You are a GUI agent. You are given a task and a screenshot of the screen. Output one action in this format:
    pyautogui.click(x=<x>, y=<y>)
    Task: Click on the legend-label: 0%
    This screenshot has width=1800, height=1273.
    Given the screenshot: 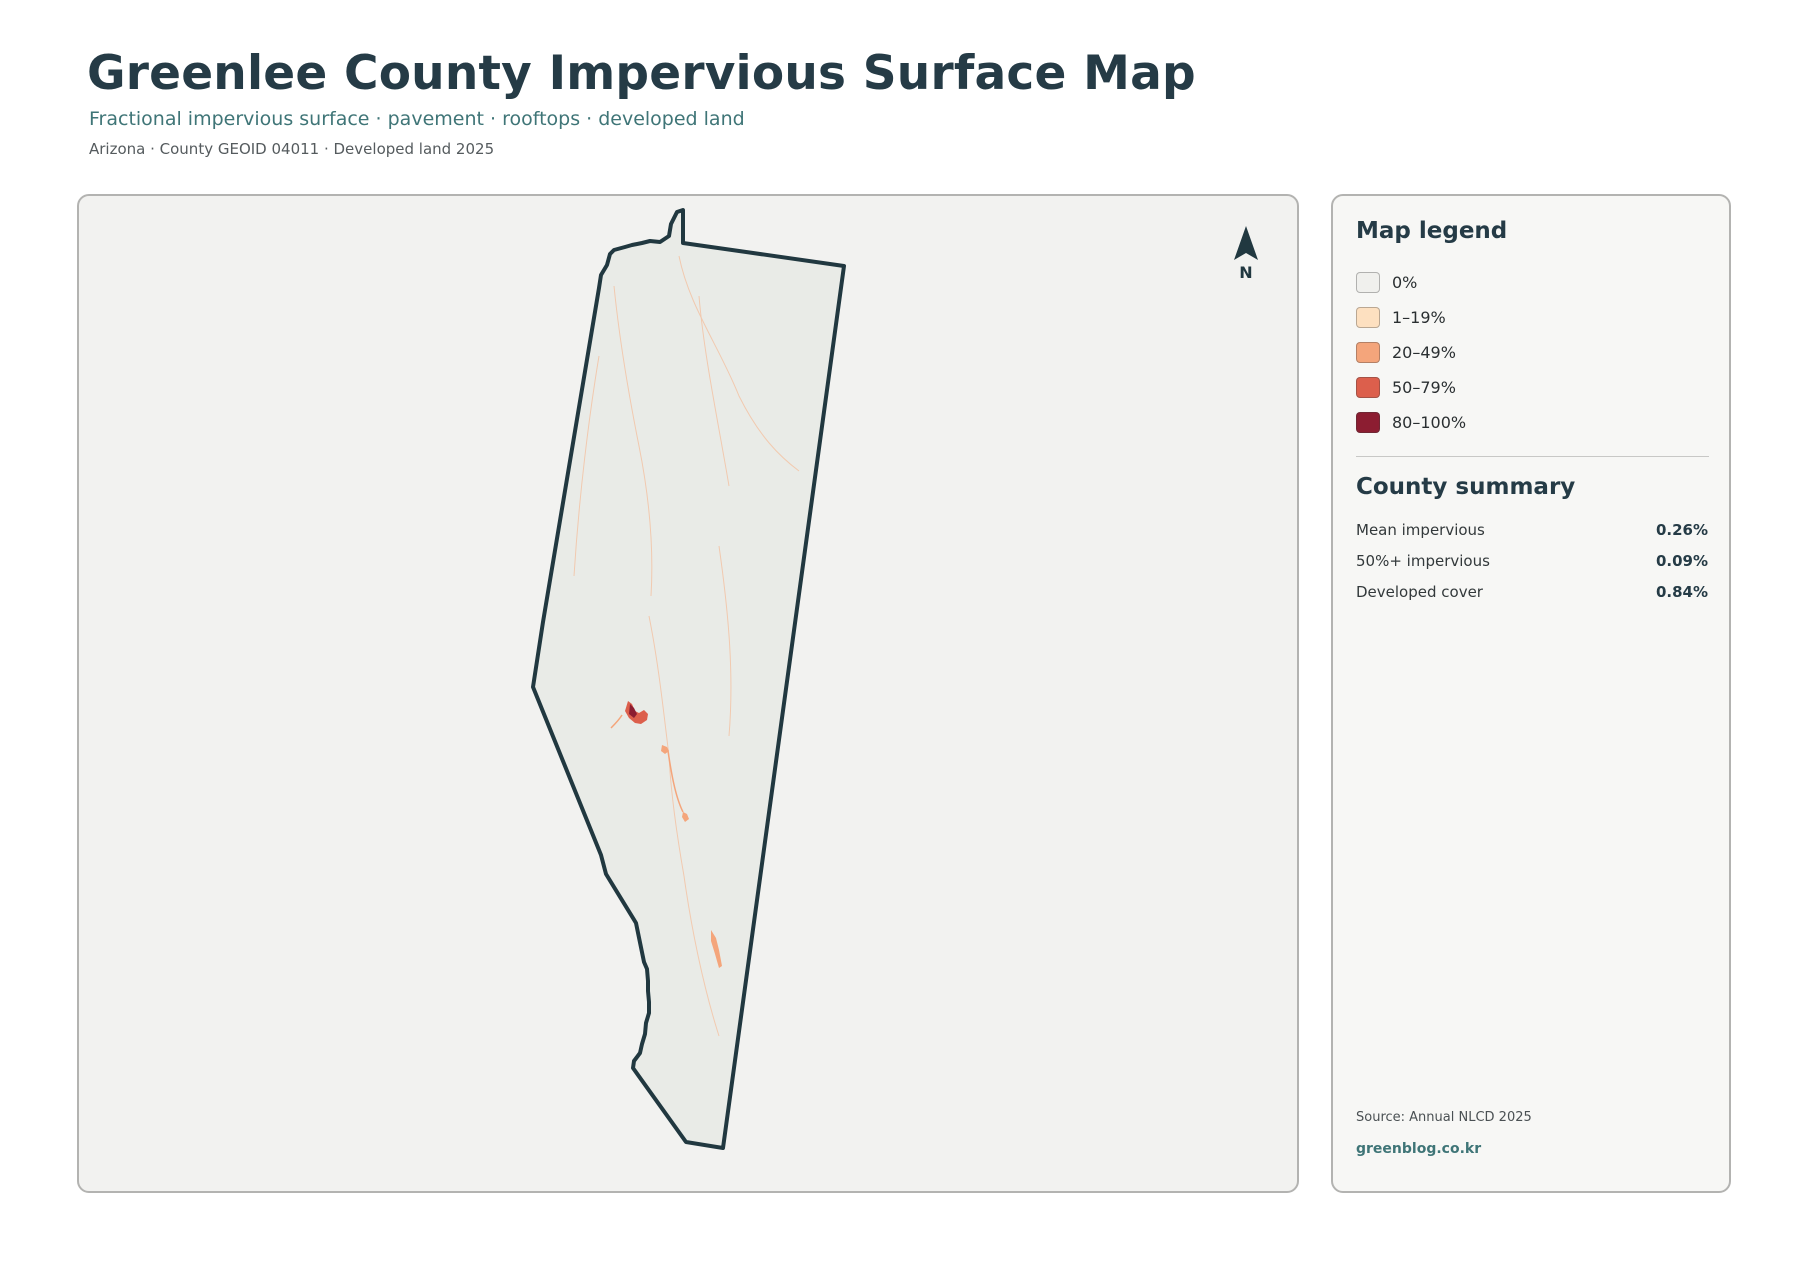 What is the action you would take?
    pyautogui.click(x=1405, y=282)
    